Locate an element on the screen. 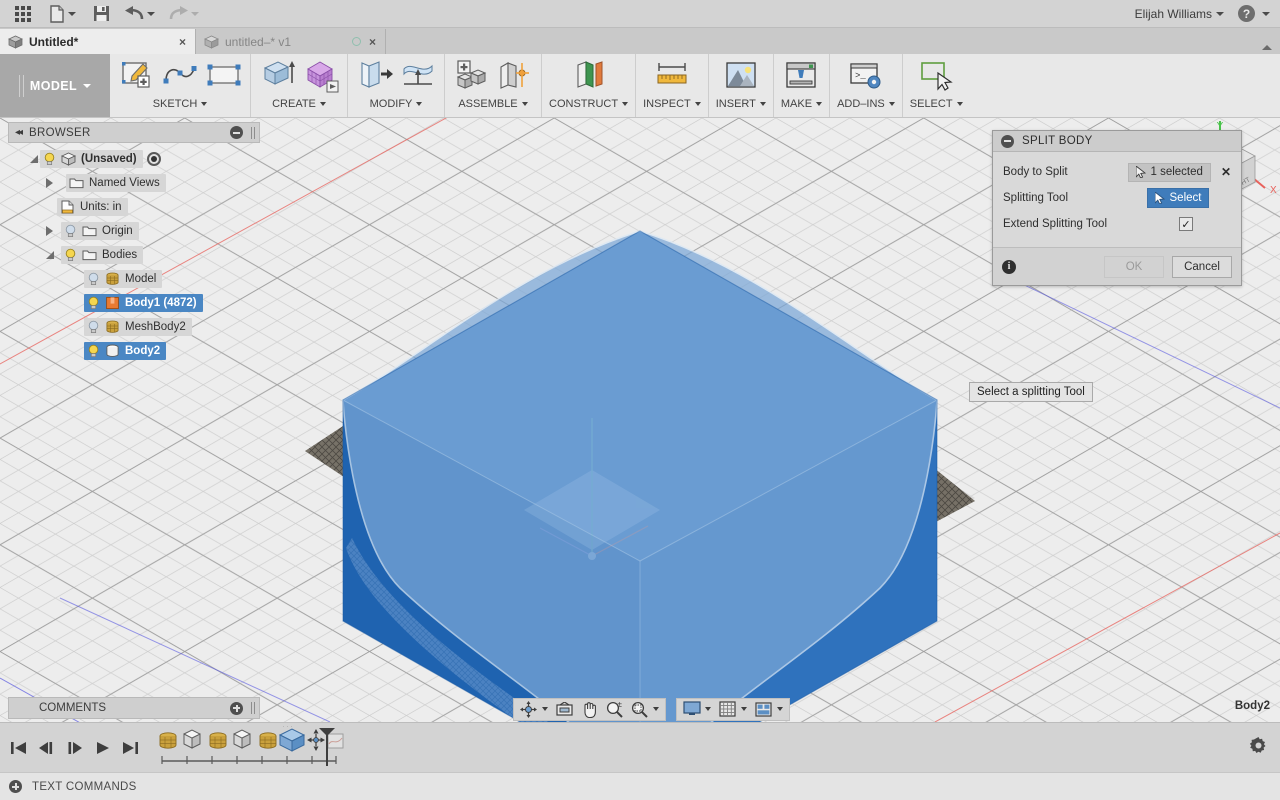 This screenshot has width=1280, height=800. zoom-icon: ± is located at coordinates (614, 709).